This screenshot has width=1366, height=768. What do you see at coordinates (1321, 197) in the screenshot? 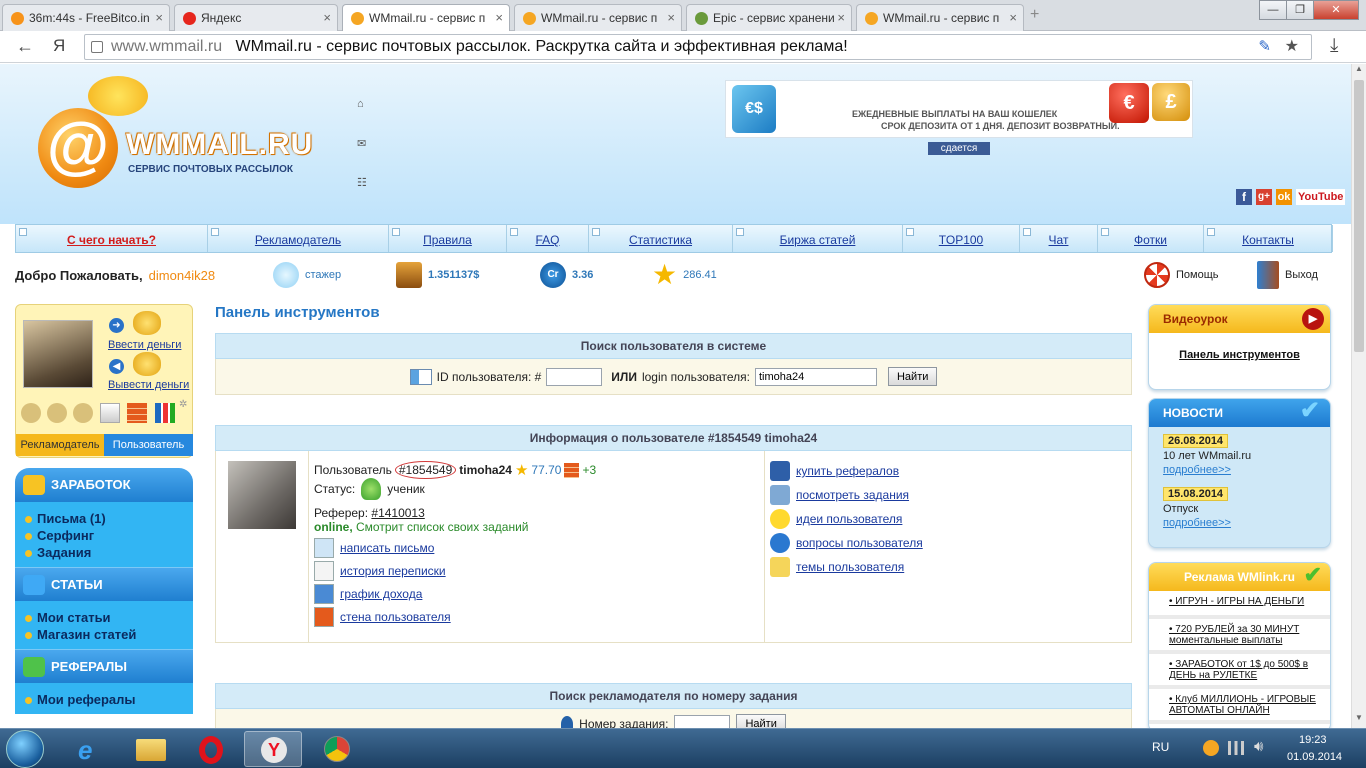
I see `youtube-icon: YouTube` at bounding box center [1321, 197].